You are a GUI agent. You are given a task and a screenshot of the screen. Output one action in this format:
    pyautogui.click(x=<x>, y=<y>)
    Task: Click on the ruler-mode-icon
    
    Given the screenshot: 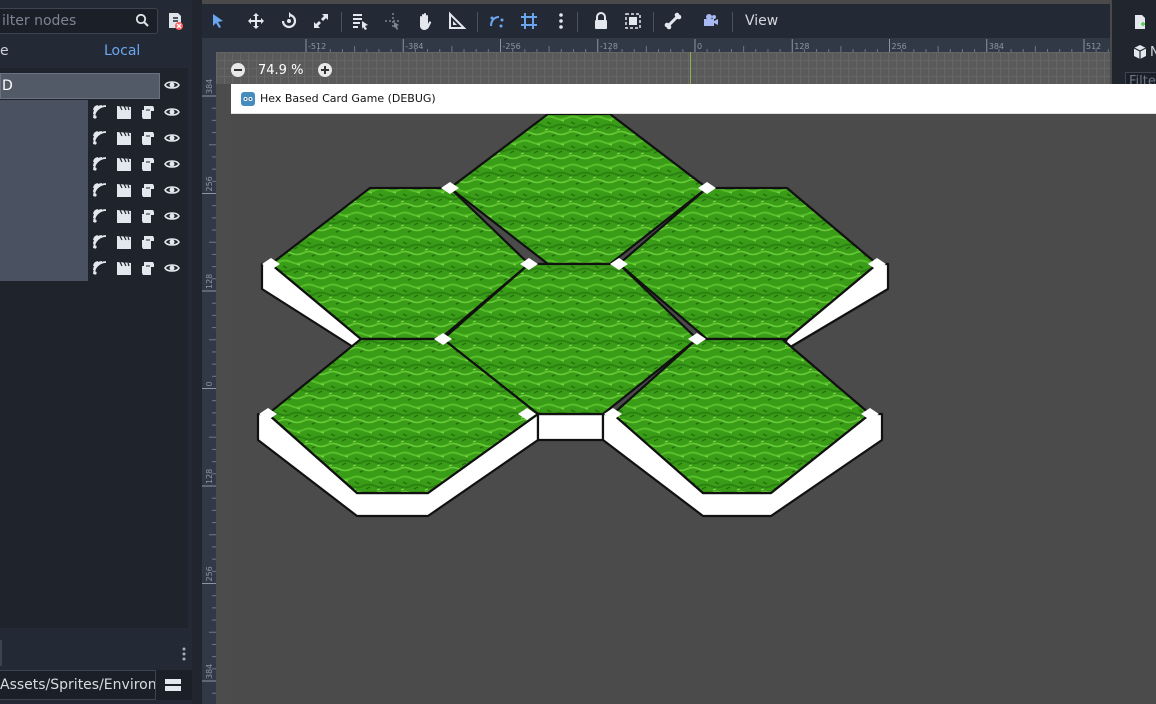 What is the action you would take?
    pyautogui.click(x=457, y=21)
    